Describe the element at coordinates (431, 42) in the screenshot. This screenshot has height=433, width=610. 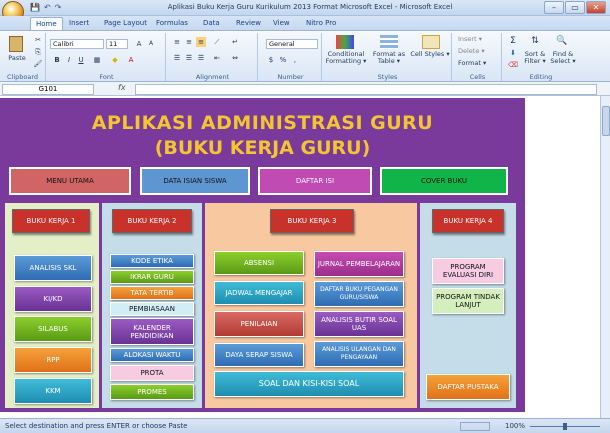
I see `cell-styles-icon` at that location.